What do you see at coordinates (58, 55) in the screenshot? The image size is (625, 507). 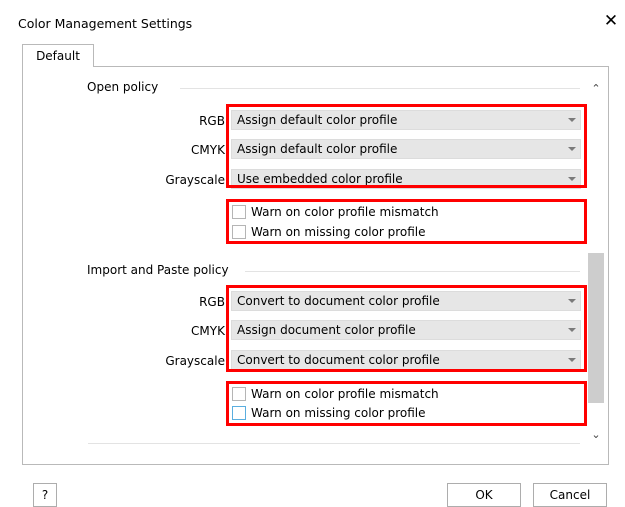 I see `tab-default: Default` at bounding box center [58, 55].